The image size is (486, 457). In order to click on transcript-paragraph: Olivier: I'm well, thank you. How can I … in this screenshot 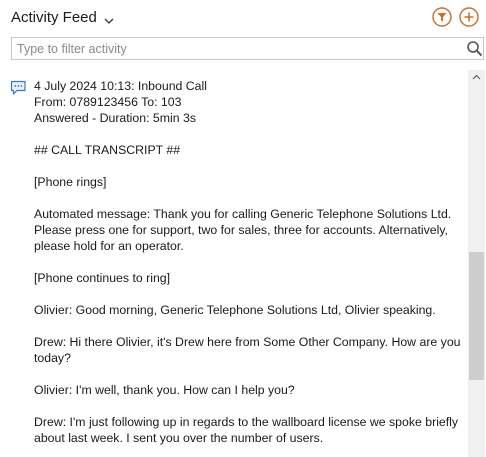, I will do `click(164, 390)`.